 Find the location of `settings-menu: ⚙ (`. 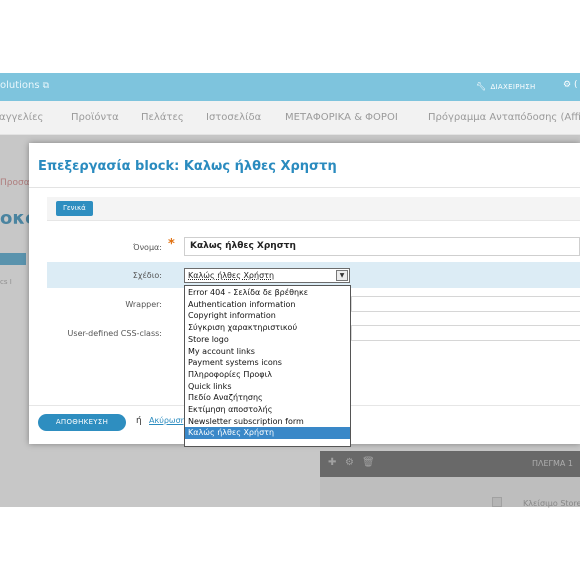

settings-menu: ⚙ ( is located at coordinates (570, 85).